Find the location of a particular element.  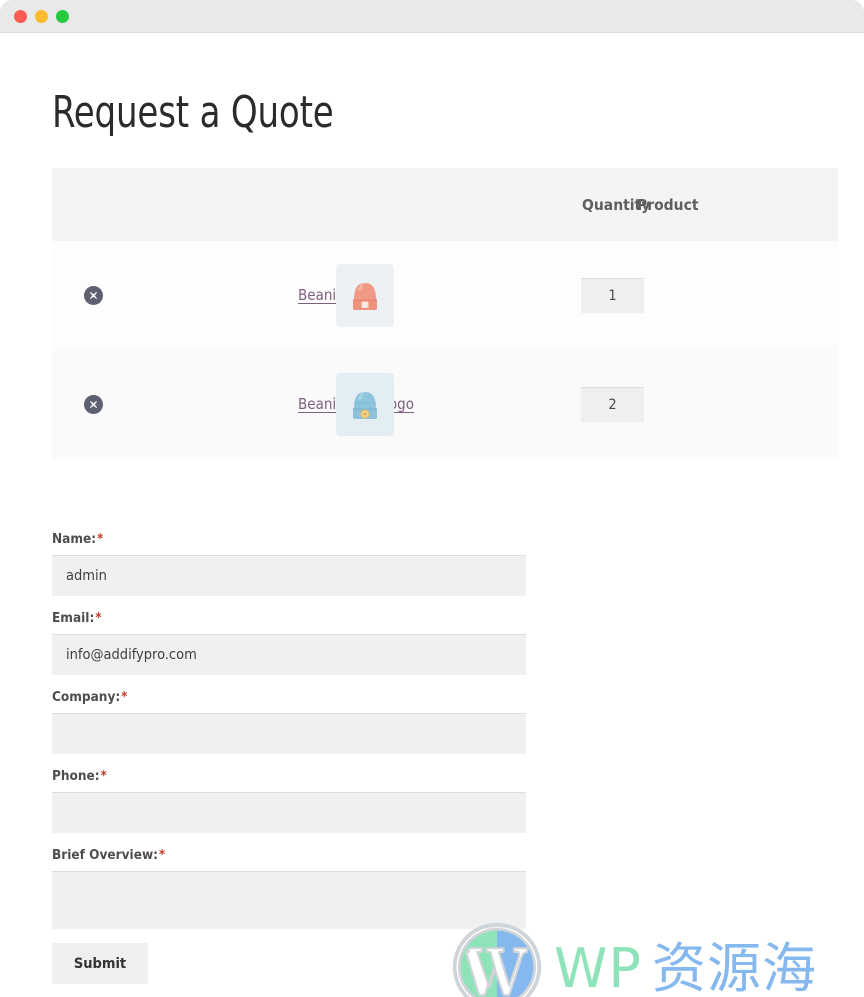

field-name: Name:* is located at coordinates (289, 563).